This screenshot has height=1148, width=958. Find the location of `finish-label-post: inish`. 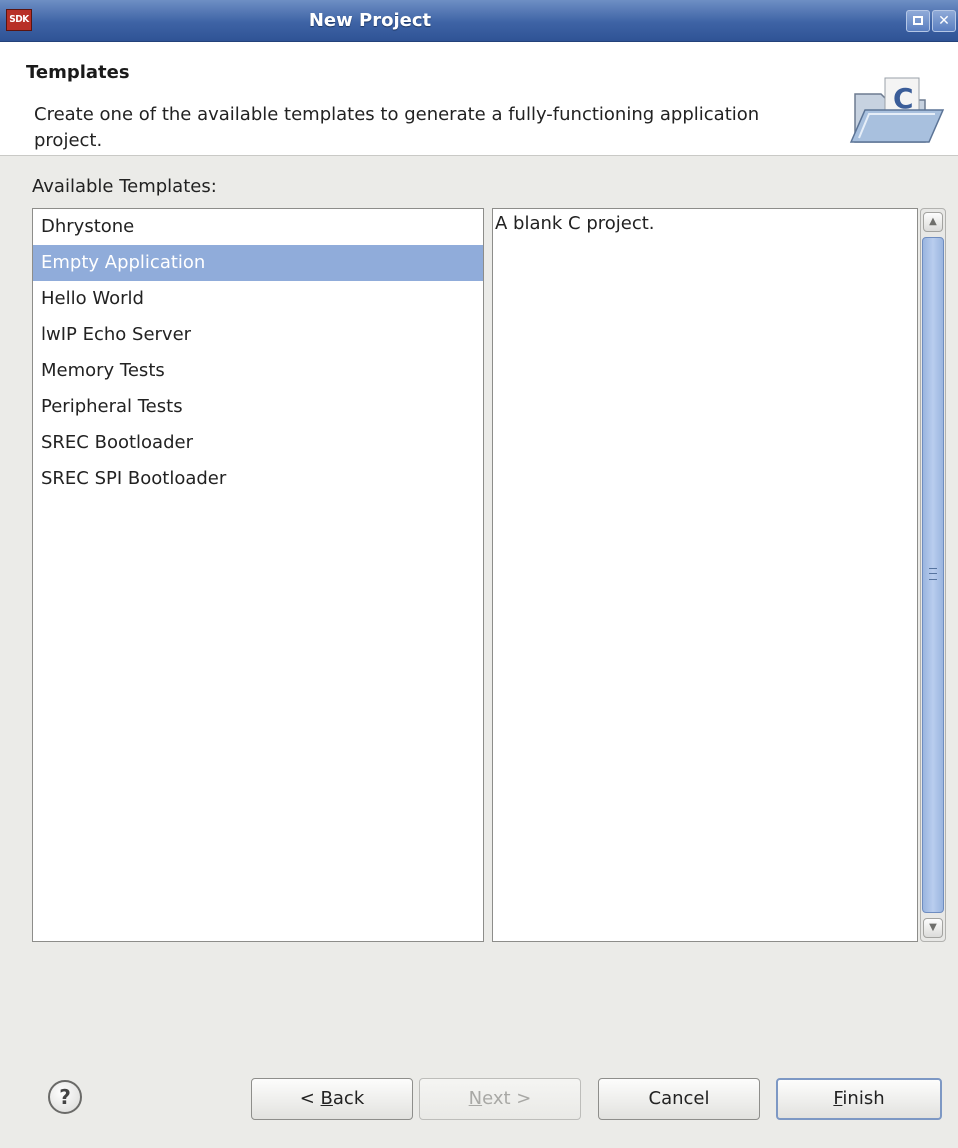

finish-label-post: inish is located at coordinates (863, 1098).